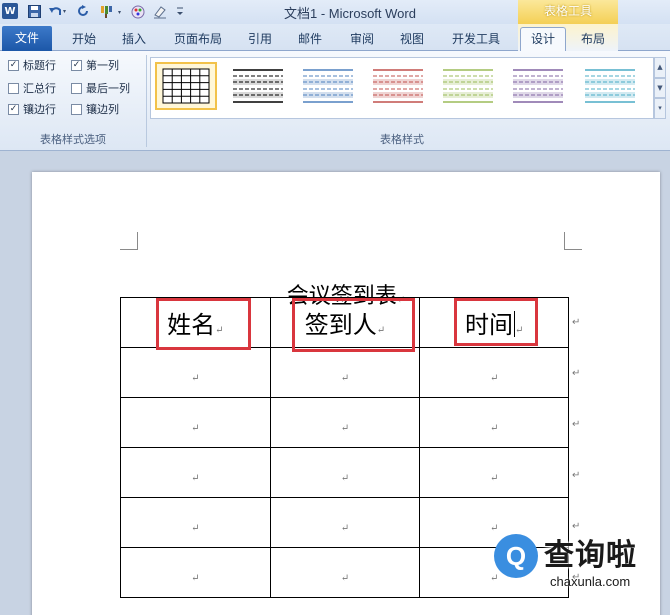  What do you see at coordinates (34, 11) in the screenshot?
I see `save-icon` at bounding box center [34, 11].